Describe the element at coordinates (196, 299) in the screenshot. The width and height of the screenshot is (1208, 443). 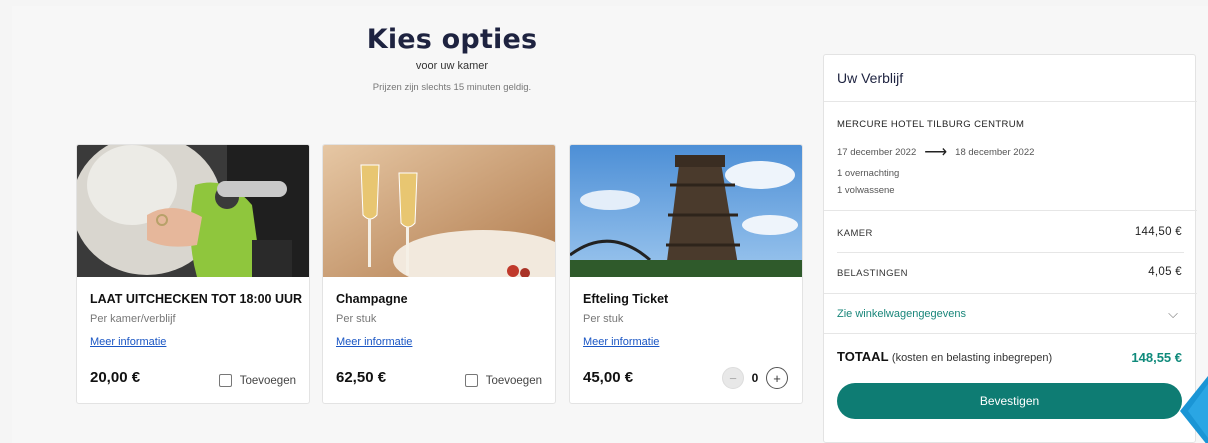
I see `option-title: LAAT UITCHECKEN TOT 18:00 UUR` at that location.